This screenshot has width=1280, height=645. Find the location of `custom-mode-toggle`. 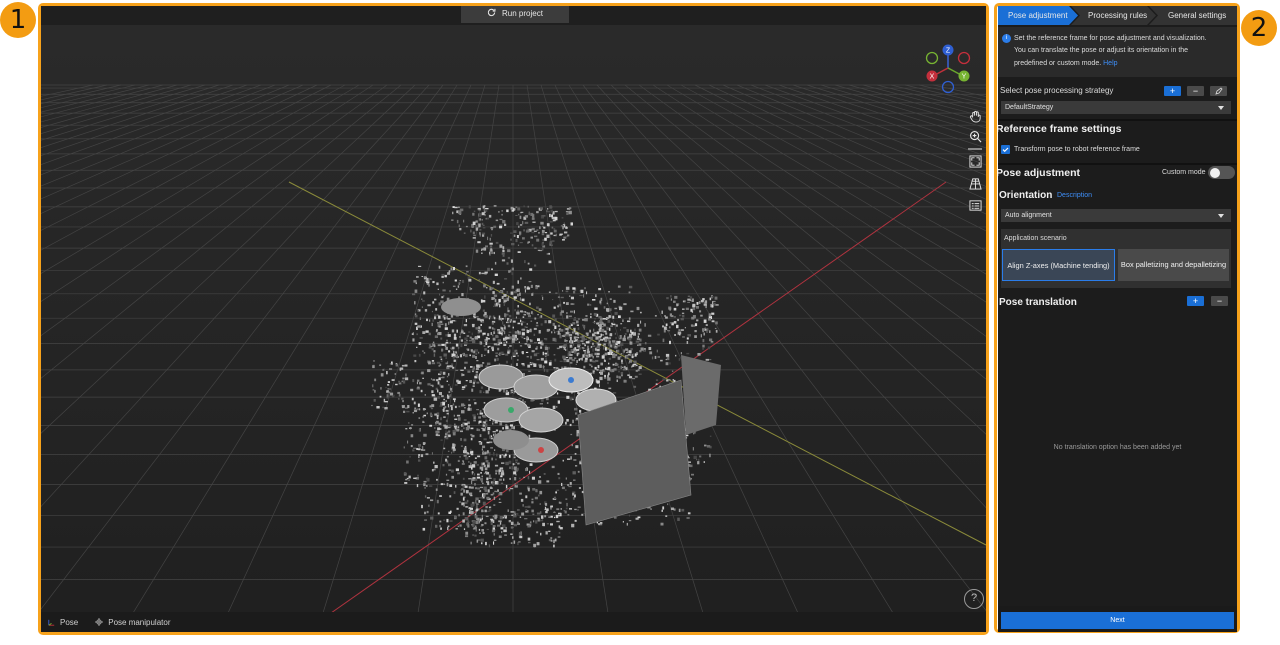

custom-mode-toggle is located at coordinates (1221, 172).